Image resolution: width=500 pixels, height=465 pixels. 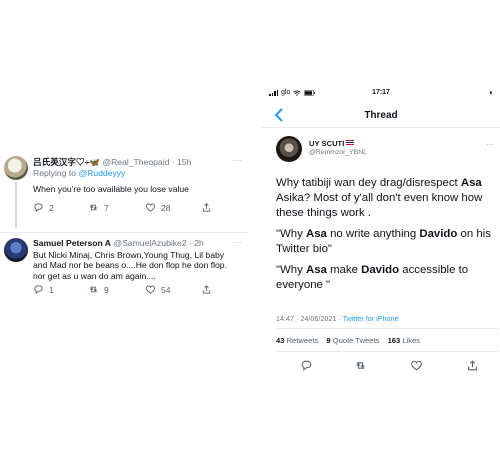 What do you see at coordinates (43, 289) in the screenshot?
I see `reply-button: 1` at bounding box center [43, 289].